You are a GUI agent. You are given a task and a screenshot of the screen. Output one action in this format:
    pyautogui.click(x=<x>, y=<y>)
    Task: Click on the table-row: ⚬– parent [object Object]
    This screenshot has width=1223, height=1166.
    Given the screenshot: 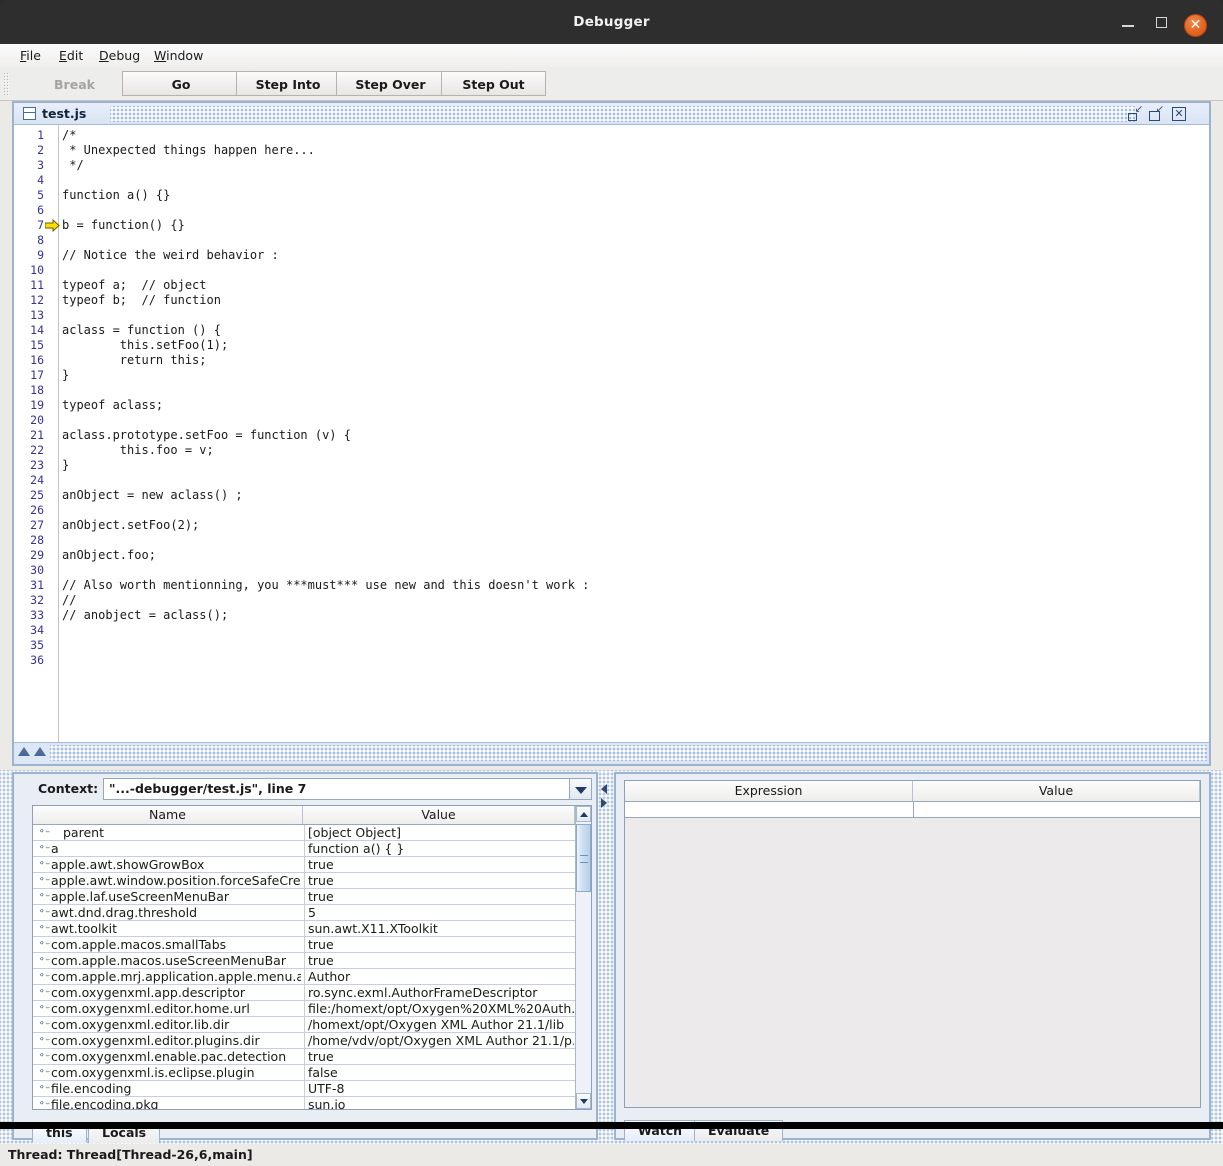 What is the action you would take?
    pyautogui.click(x=312, y=833)
    